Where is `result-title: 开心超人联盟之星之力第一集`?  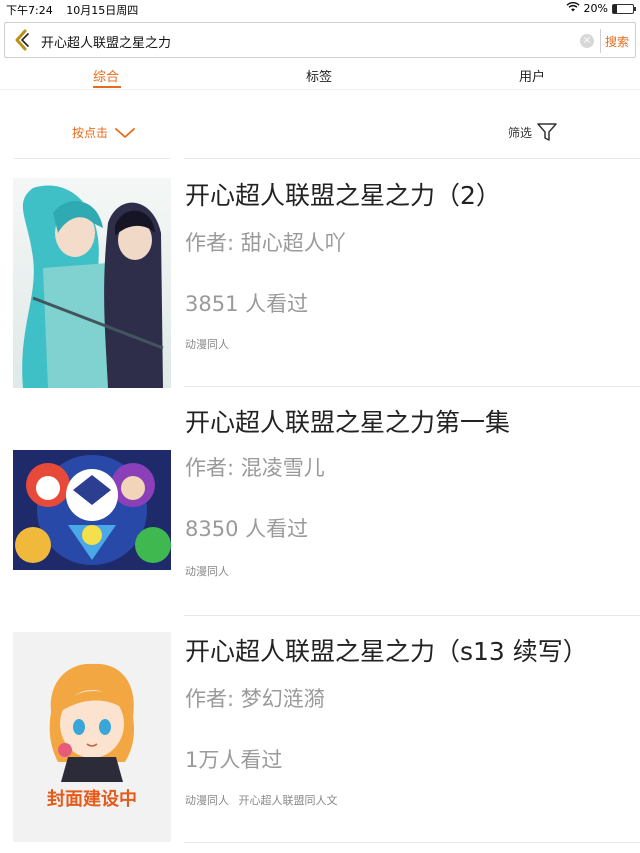 result-title: 开心超人联盟之星之力第一集 is located at coordinates (347, 421).